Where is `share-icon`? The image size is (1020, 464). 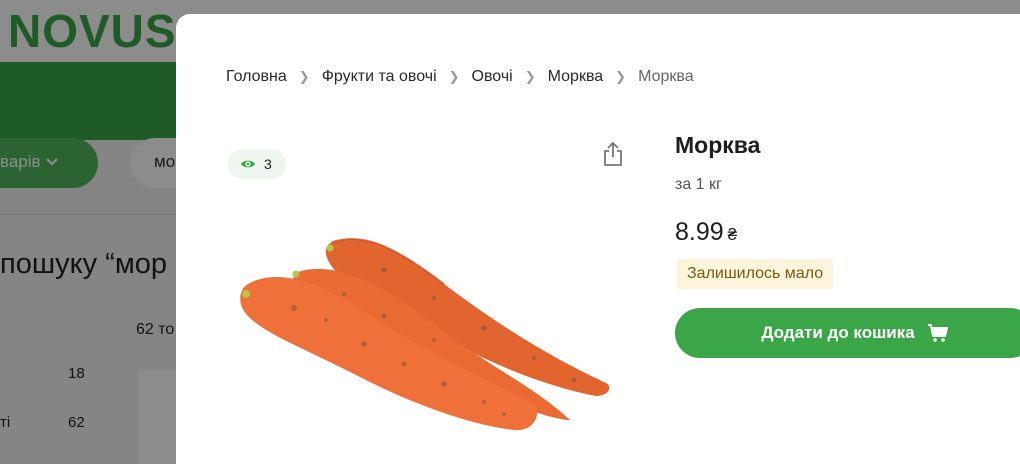
share-icon is located at coordinates (613, 154).